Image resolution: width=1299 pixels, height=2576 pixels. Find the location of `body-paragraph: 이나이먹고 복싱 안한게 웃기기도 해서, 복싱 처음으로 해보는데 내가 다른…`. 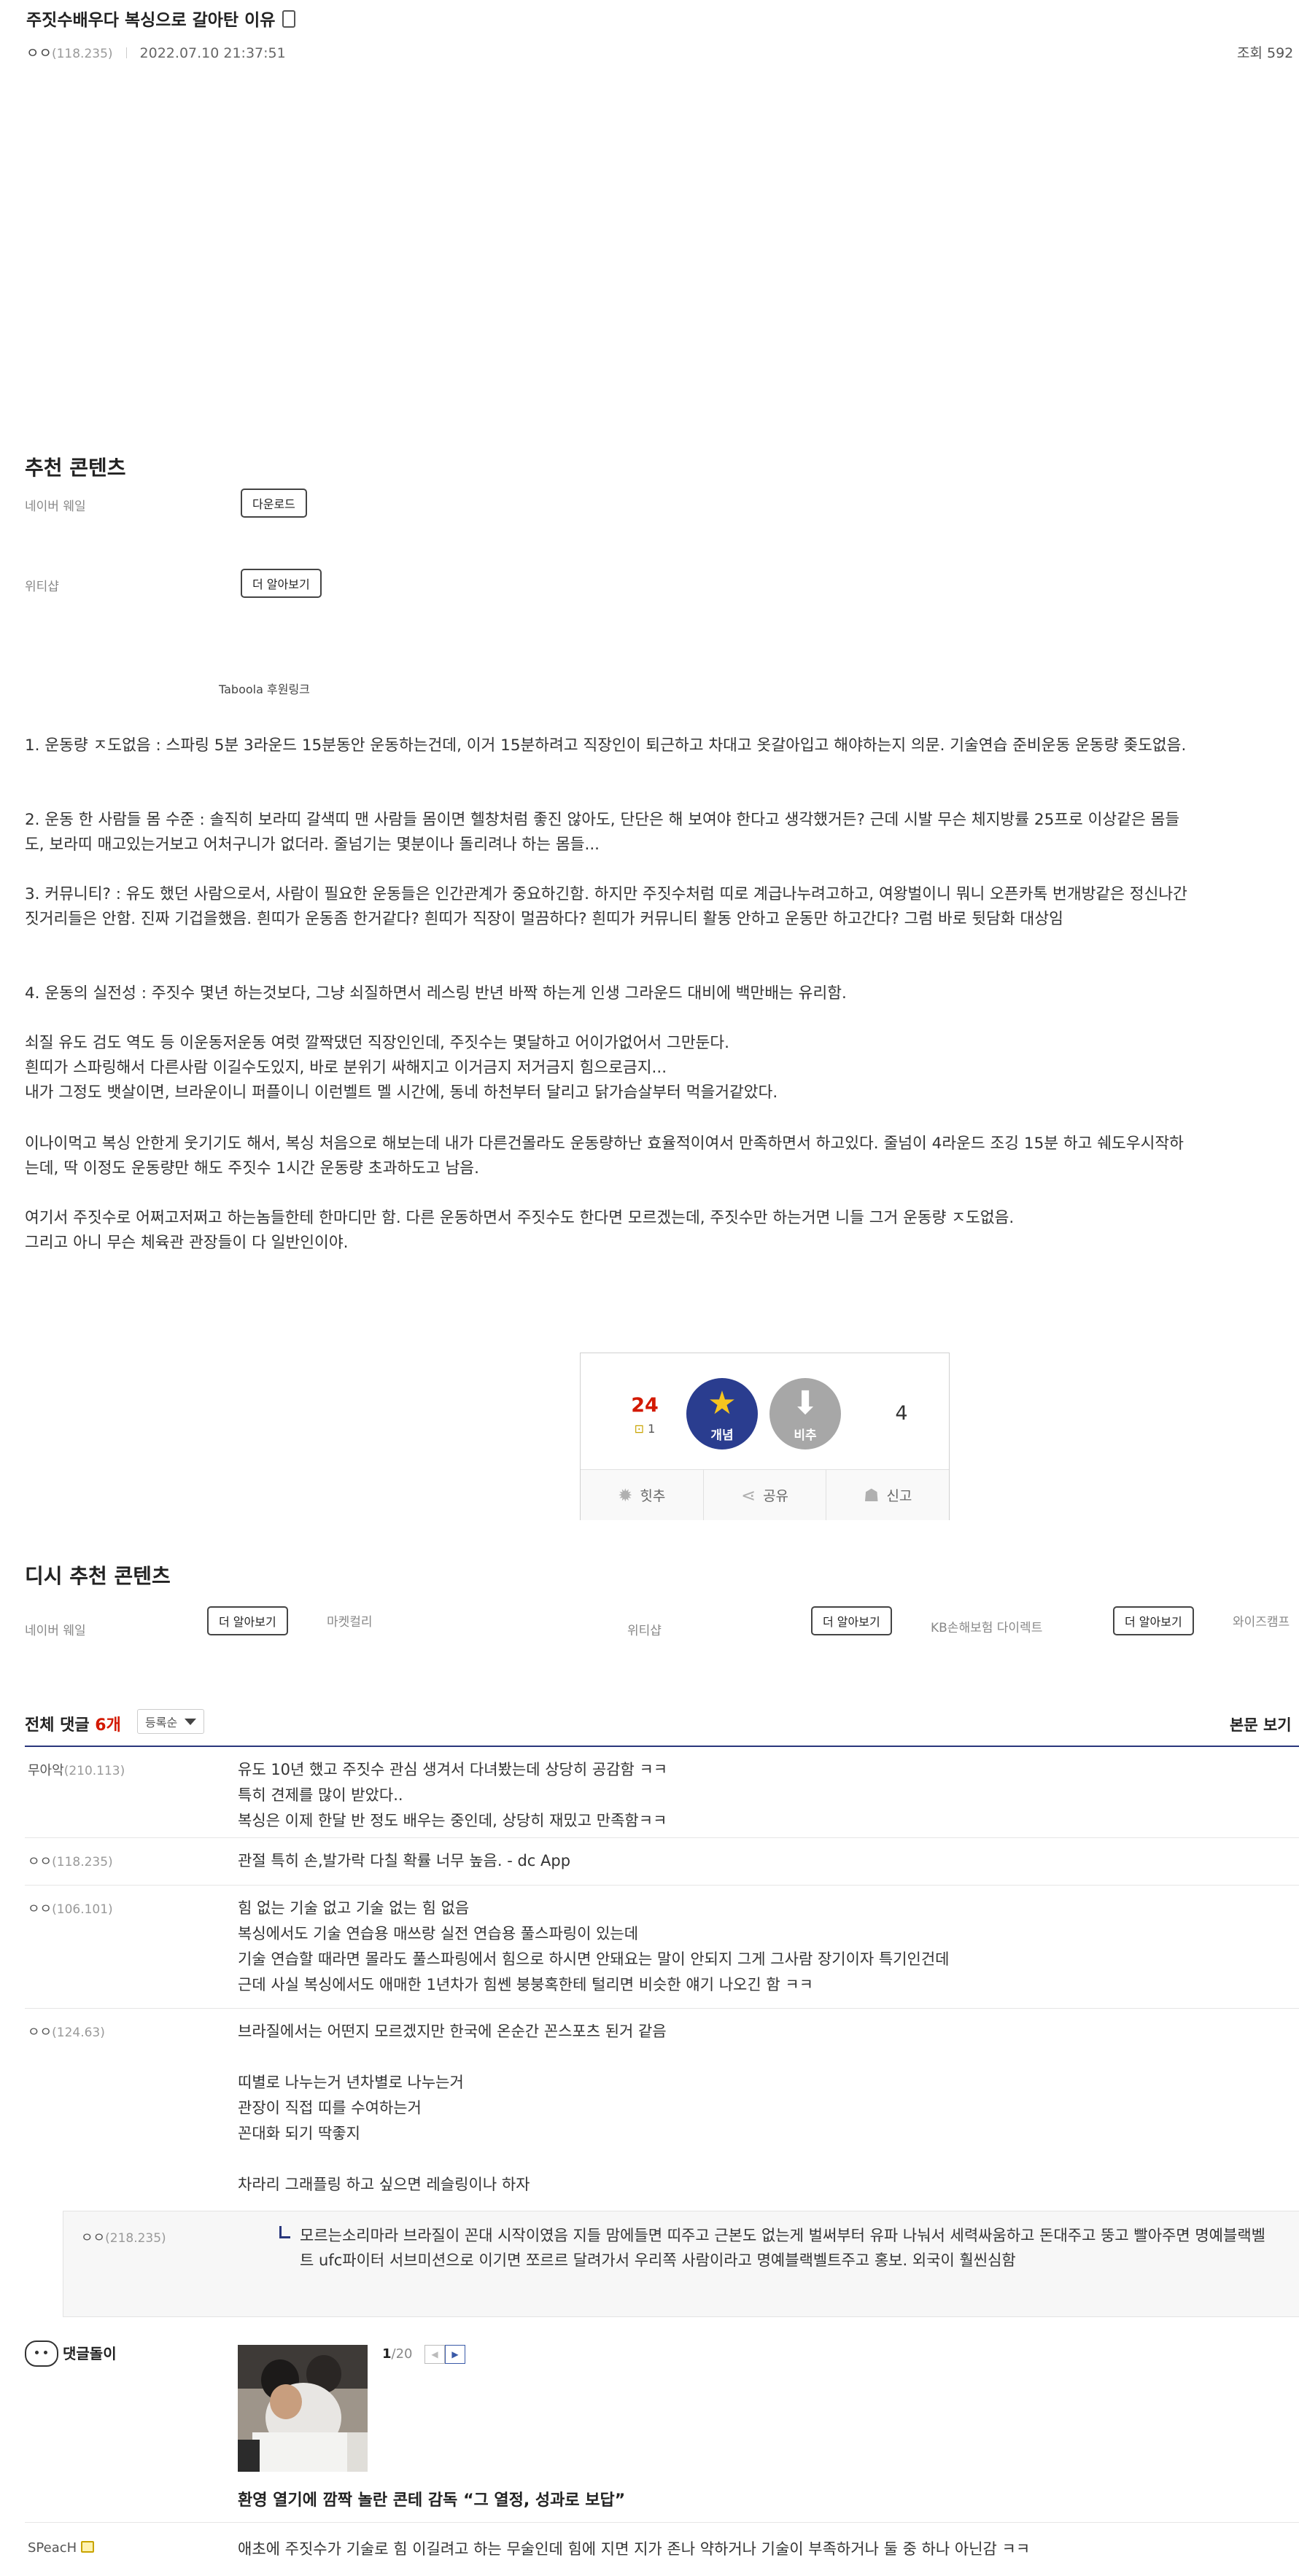

body-paragraph: 이나이먹고 복싱 안한게 웃기기도 해서, 복싱 처음으로 해보는데 내가 다른… is located at coordinates (604, 1156).